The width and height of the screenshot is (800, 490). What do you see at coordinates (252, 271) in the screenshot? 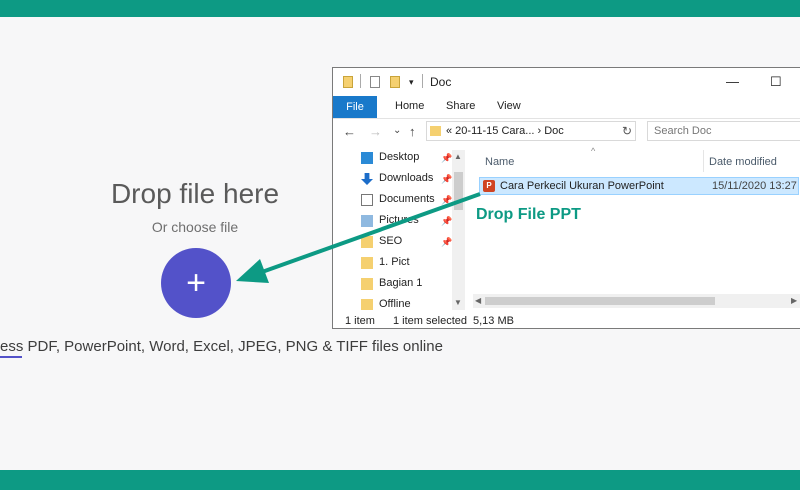
I see `arrow-head-icon` at bounding box center [252, 271].